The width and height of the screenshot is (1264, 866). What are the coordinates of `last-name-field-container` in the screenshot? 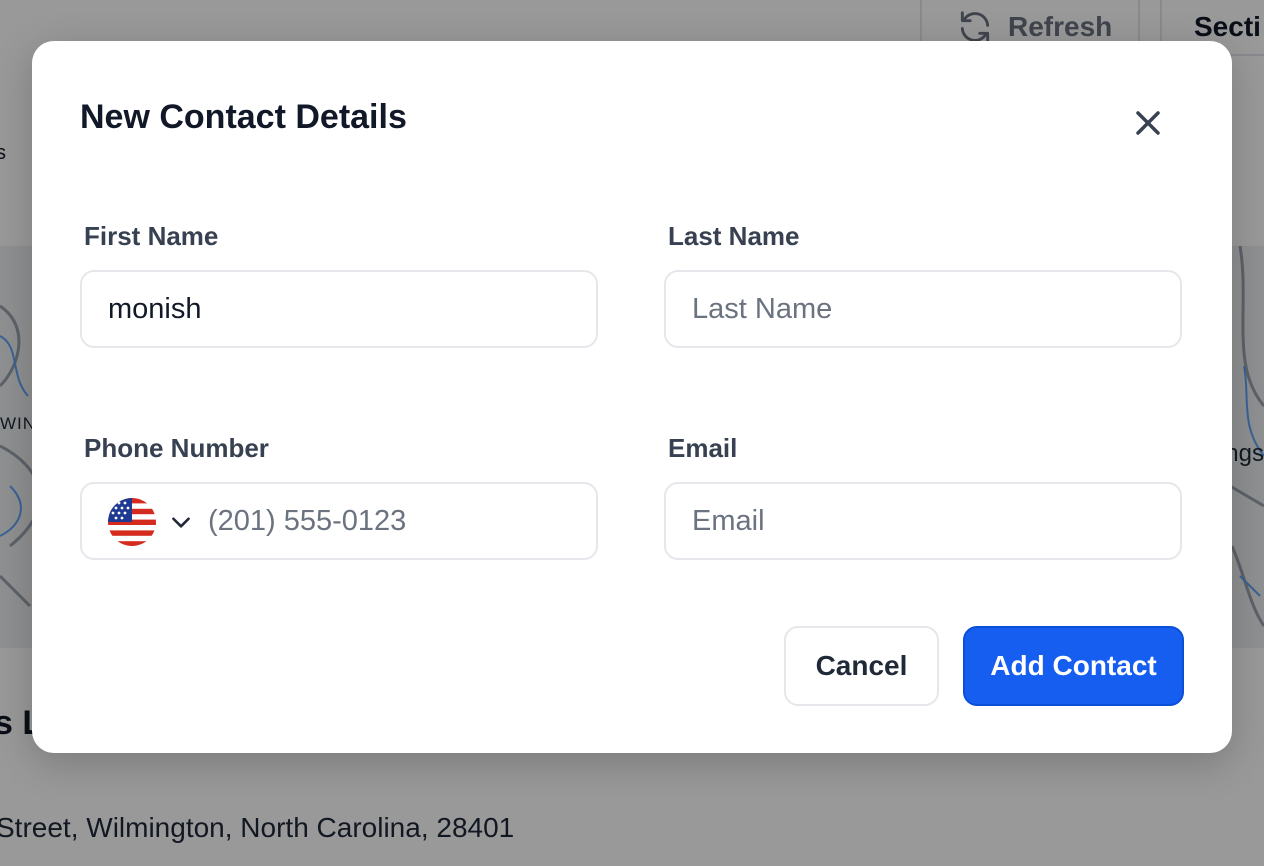 It's located at (923, 309).